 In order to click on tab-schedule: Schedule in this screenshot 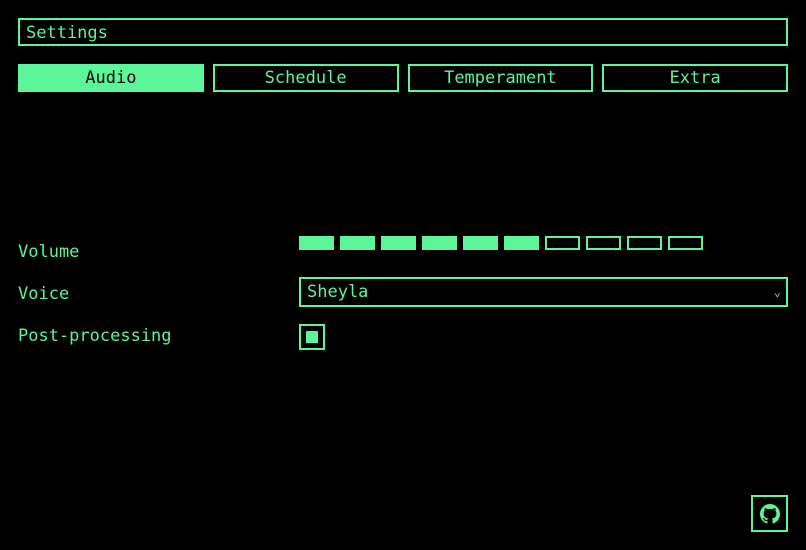, I will do `click(305, 78)`.